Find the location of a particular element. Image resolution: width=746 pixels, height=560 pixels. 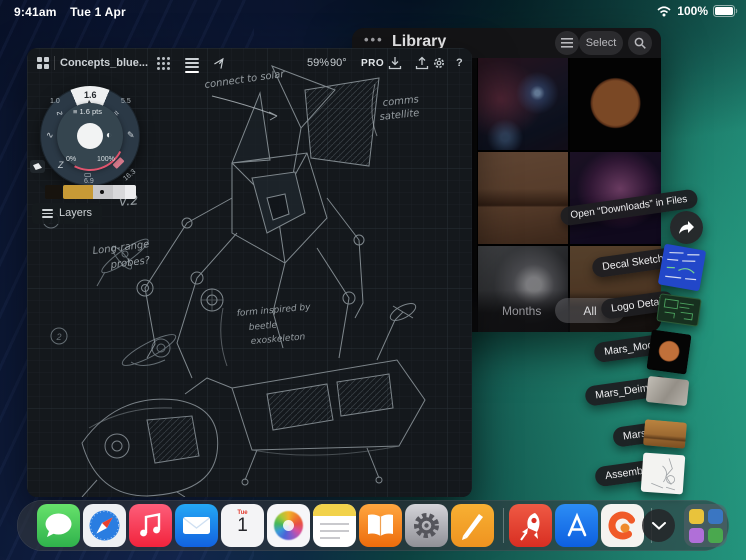

precision-grid-icon is located at coordinates (163, 63).